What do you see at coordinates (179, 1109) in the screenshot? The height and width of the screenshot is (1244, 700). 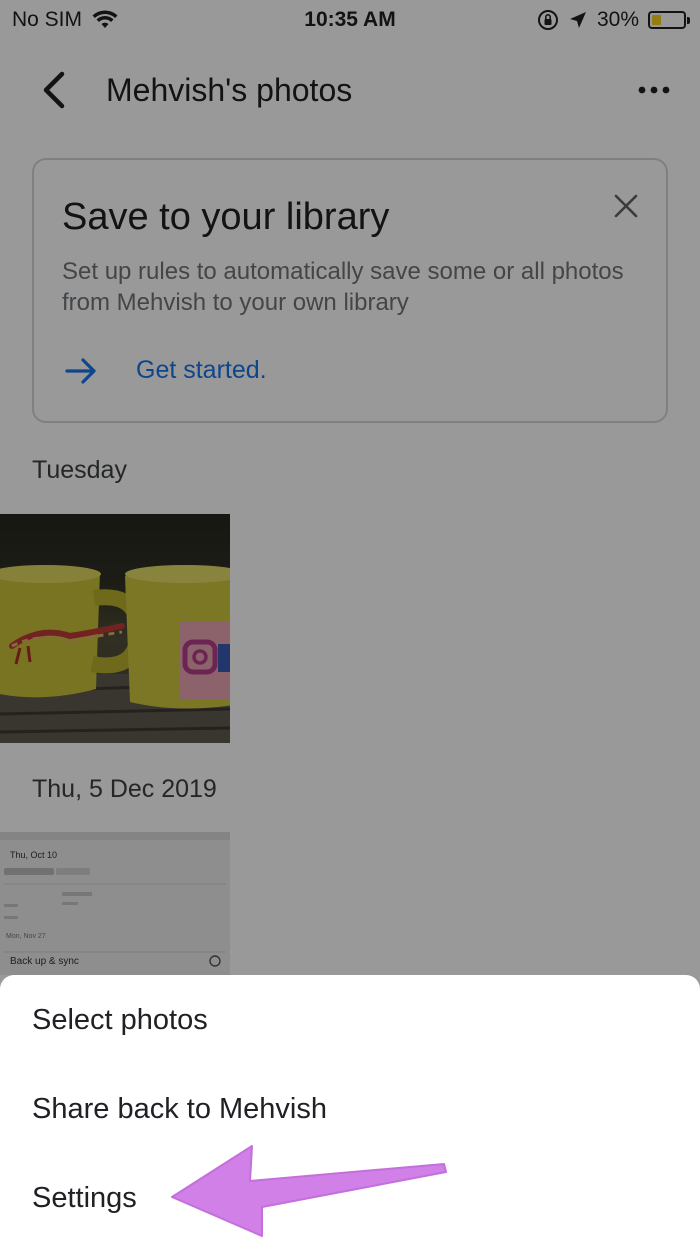 I see `menu-item-share-back: Share back to Mehvish` at bounding box center [179, 1109].